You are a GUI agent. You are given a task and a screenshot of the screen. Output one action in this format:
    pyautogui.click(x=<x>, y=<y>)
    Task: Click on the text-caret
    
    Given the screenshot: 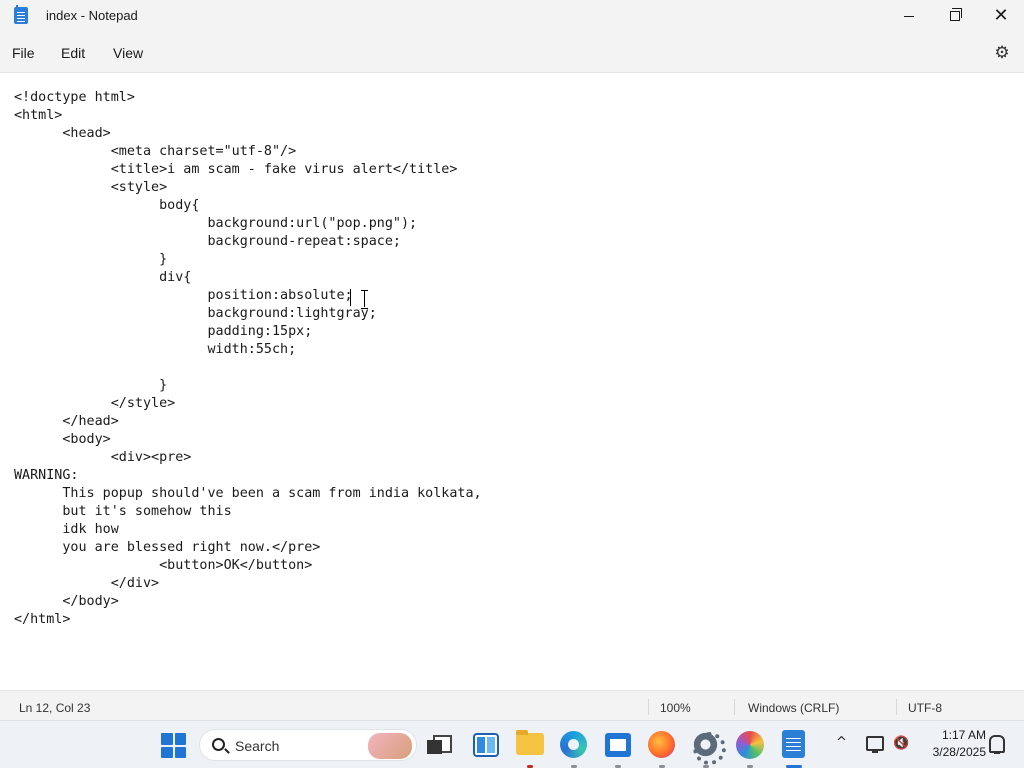 What is the action you would take?
    pyautogui.click(x=350, y=297)
    